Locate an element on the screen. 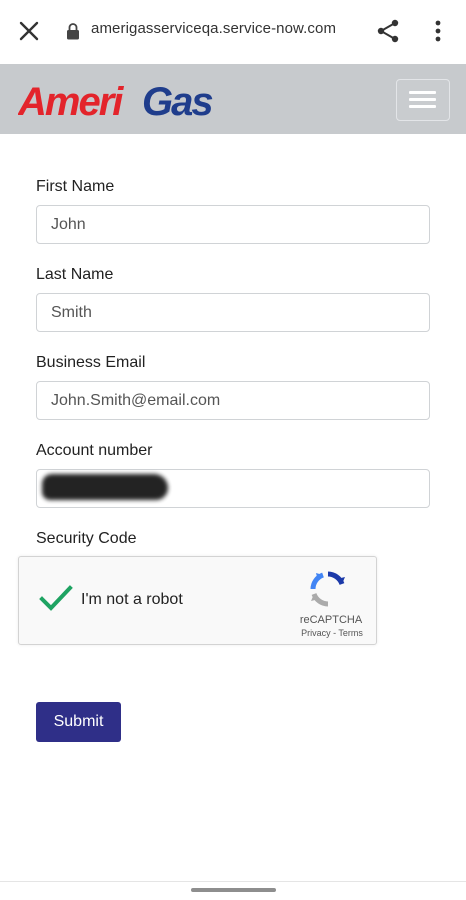 The height and width of the screenshot is (900, 466). svg-text: Gas is located at coordinates (177, 100).